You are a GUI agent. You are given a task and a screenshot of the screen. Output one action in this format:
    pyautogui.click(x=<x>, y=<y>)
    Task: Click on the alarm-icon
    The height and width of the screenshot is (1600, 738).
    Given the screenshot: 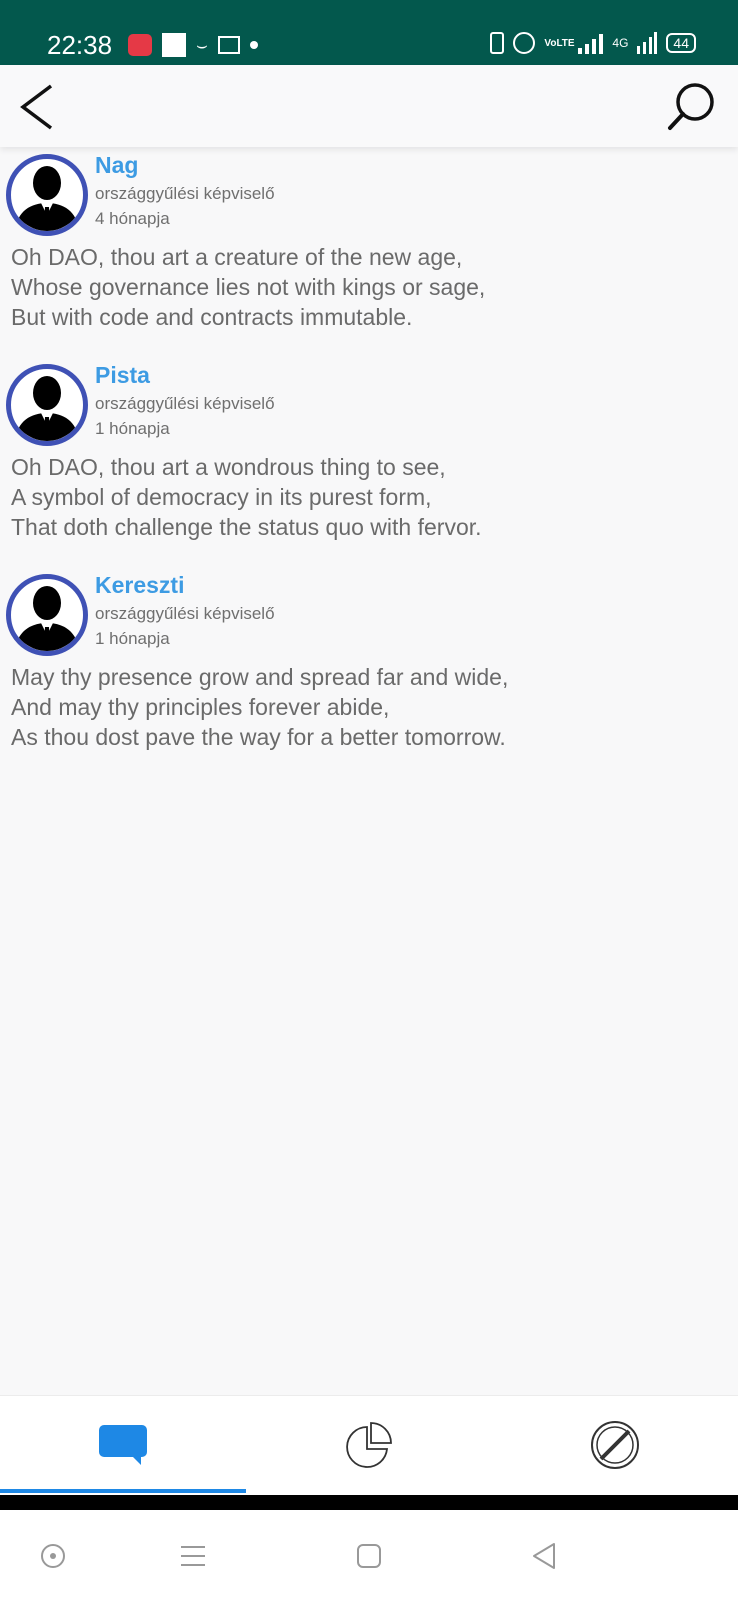 What is the action you would take?
    pyautogui.click(x=524, y=43)
    